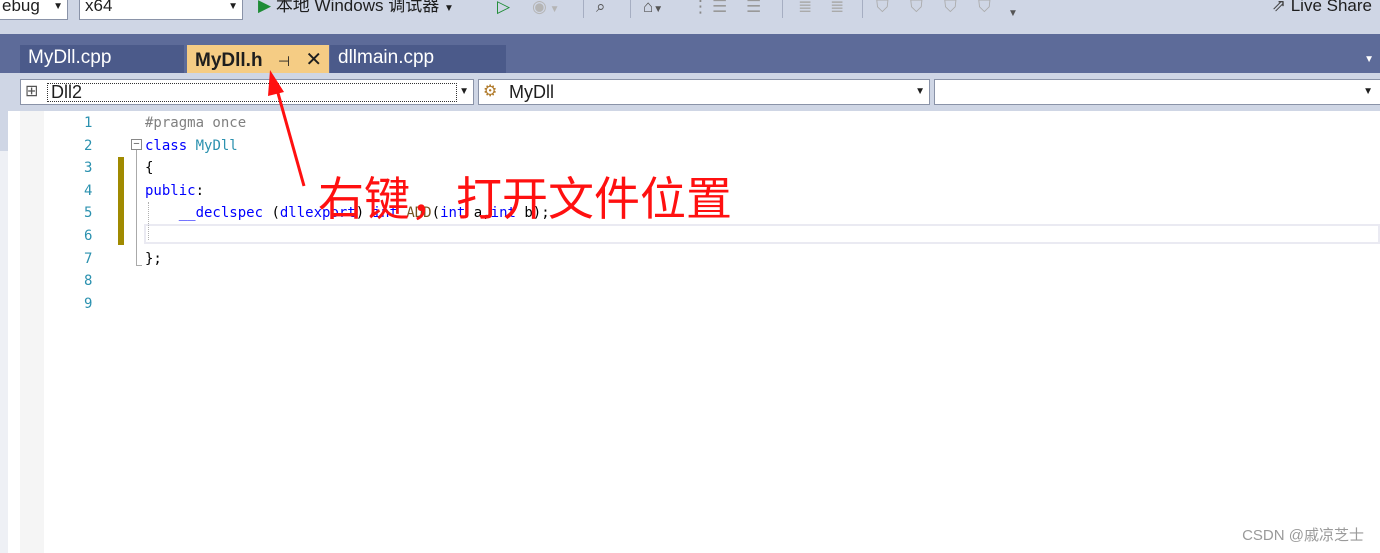 This screenshot has height=553, width=1380. Describe the element at coordinates (88, 281) in the screenshot. I see `line-number: 8` at that location.